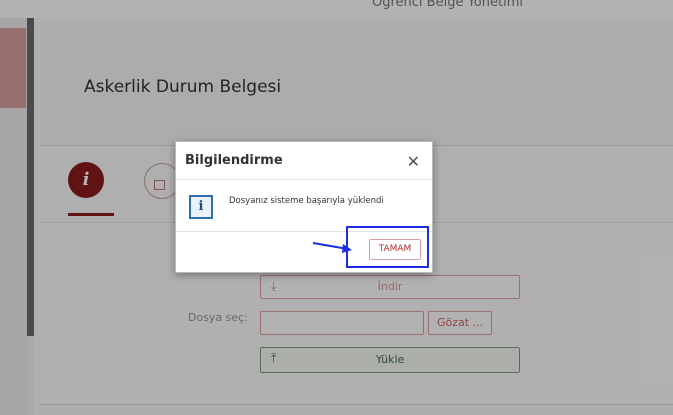  I want to click on pointer-arrow-icon, so click(332, 247).